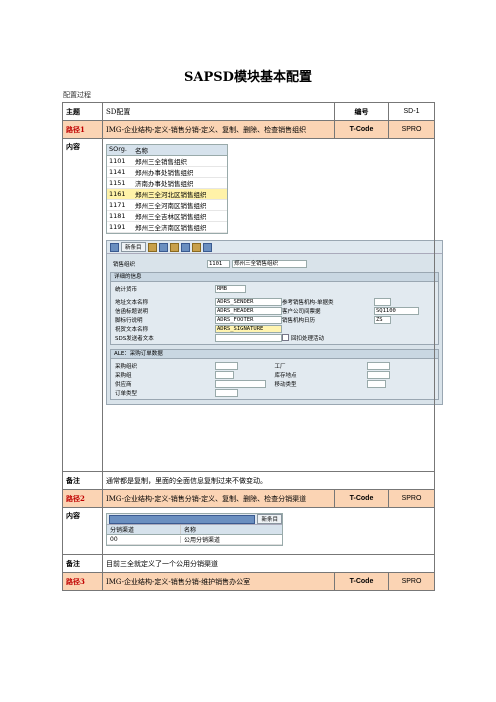 The height and width of the screenshot is (702, 496). What do you see at coordinates (411, 111) in the screenshot?
I see `code-value: SD-1` at bounding box center [411, 111].